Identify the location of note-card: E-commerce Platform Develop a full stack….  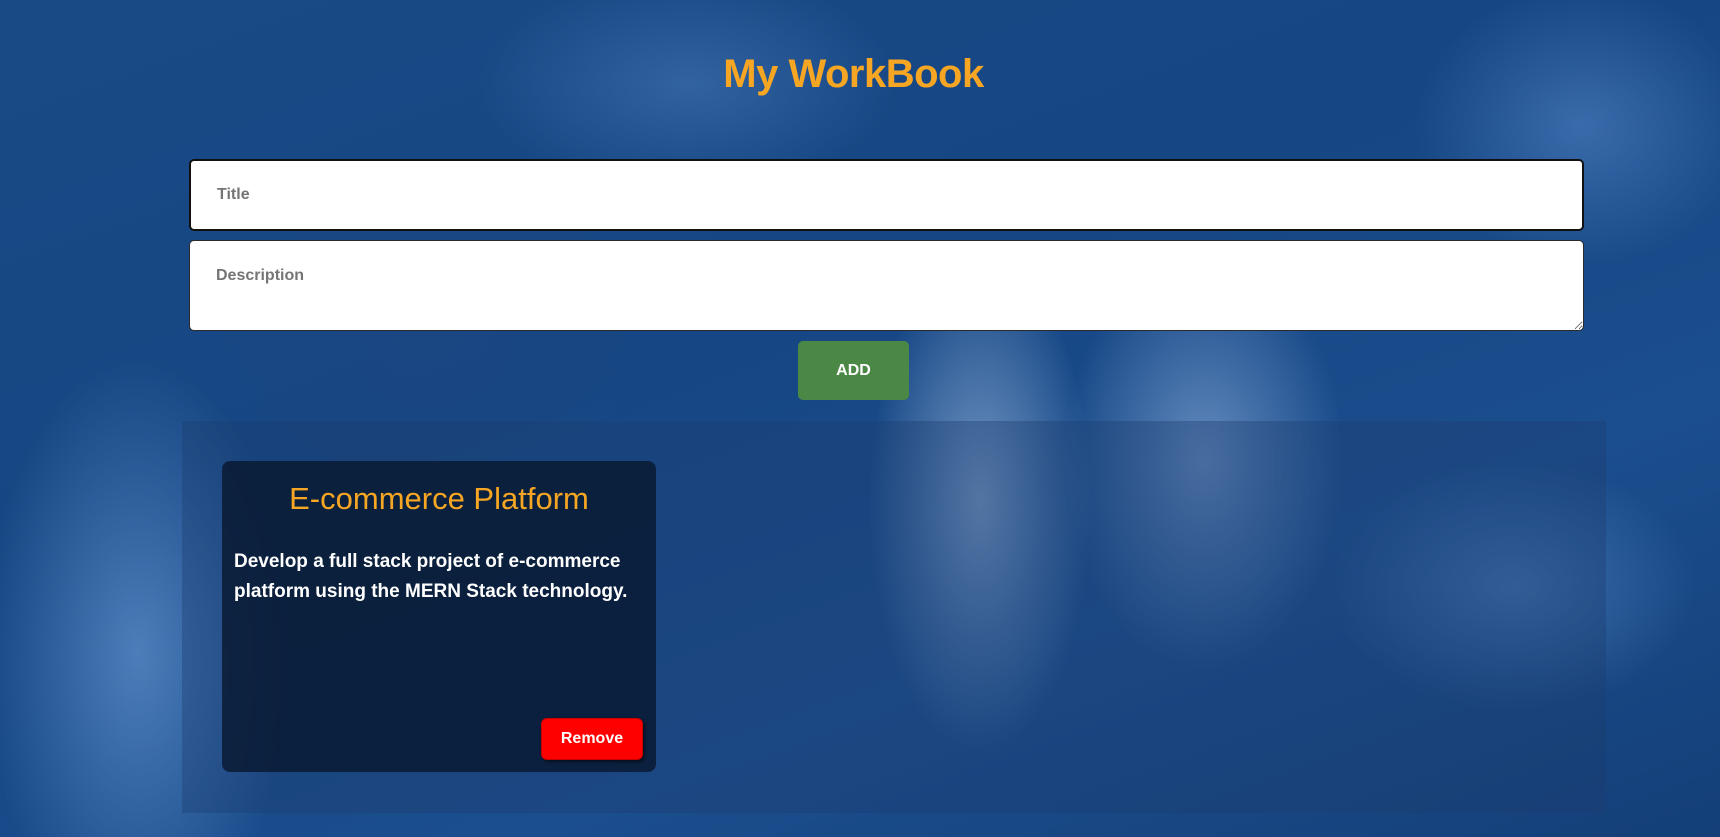
(439, 616).